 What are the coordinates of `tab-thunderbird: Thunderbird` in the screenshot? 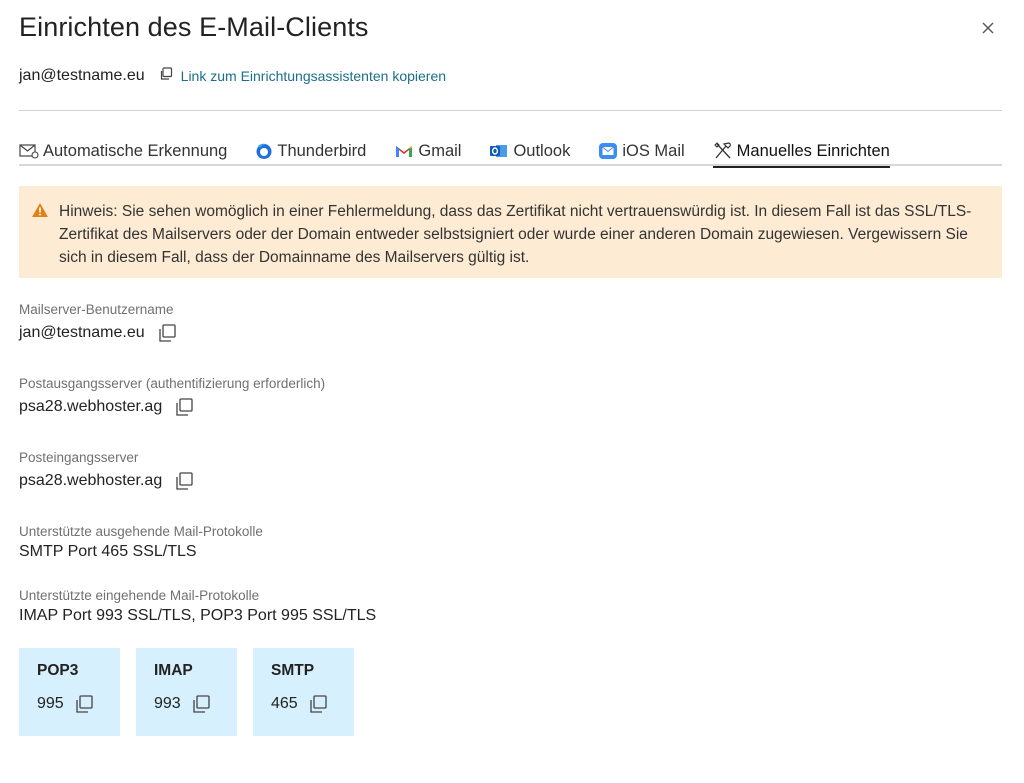 It's located at (310, 151).